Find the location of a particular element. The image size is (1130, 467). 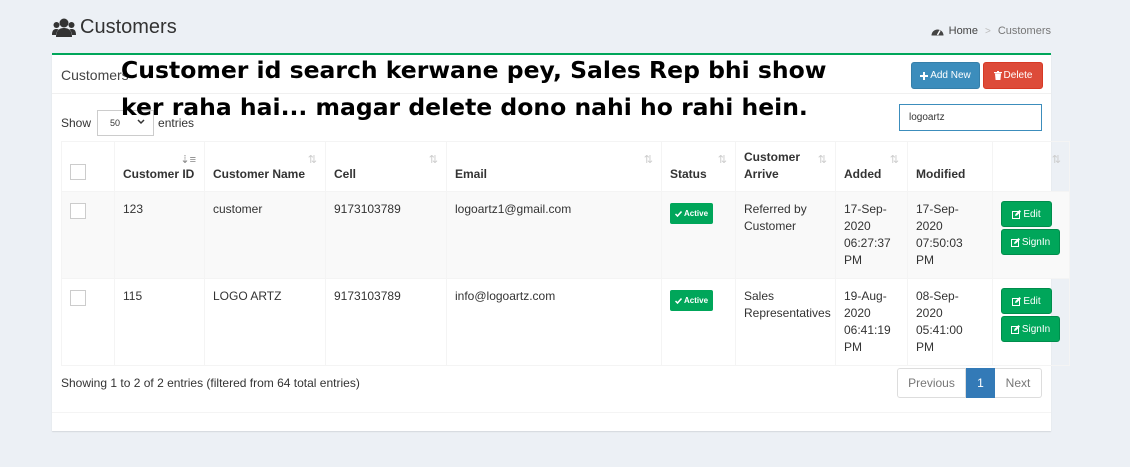

previous-page-button: Previous is located at coordinates (931, 383).